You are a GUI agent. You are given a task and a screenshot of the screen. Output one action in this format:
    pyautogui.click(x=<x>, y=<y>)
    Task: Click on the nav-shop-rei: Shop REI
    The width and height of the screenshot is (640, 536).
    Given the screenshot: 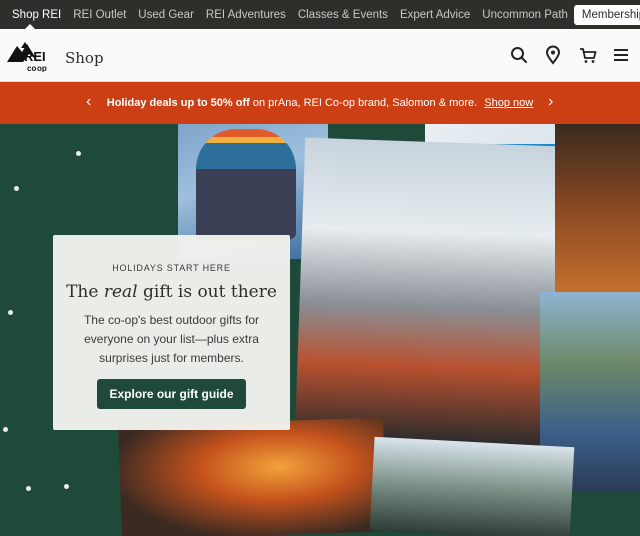 What is the action you would take?
    pyautogui.click(x=33, y=19)
    